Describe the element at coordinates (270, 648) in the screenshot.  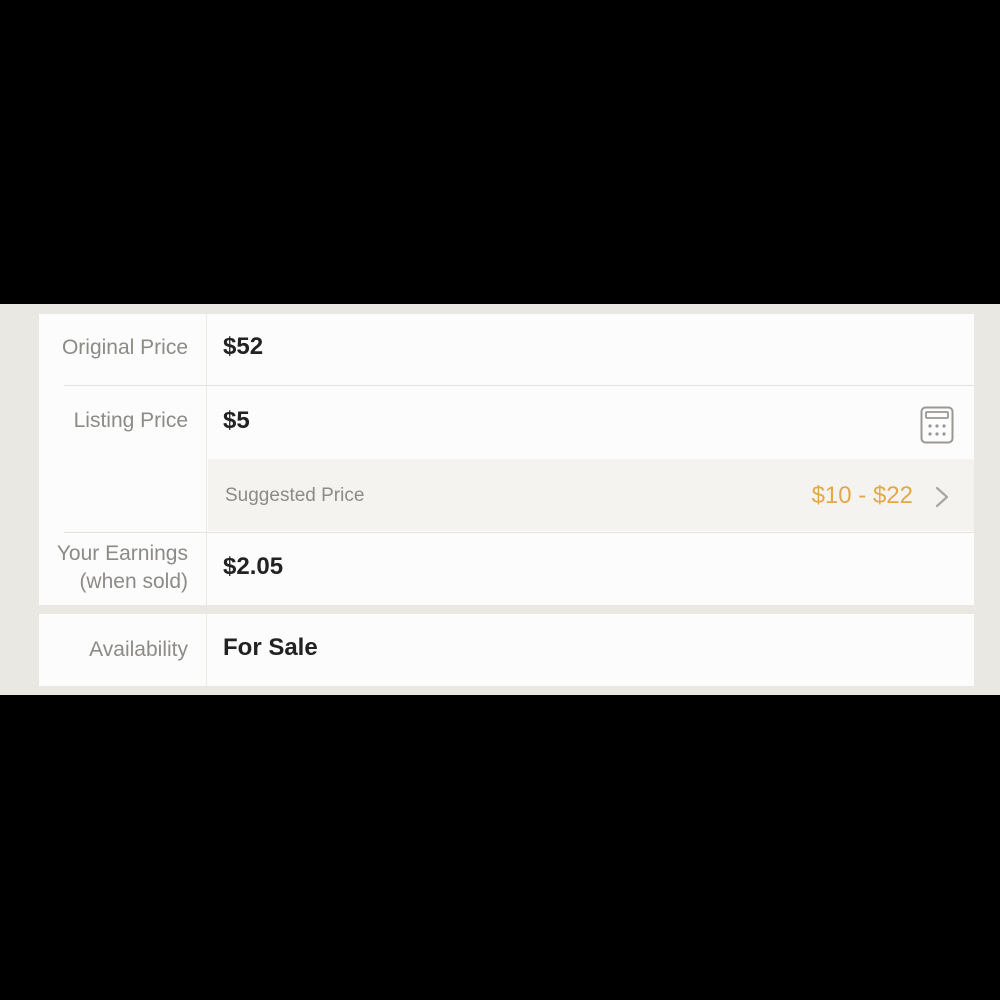
I see `availability-value: For Sale` at that location.